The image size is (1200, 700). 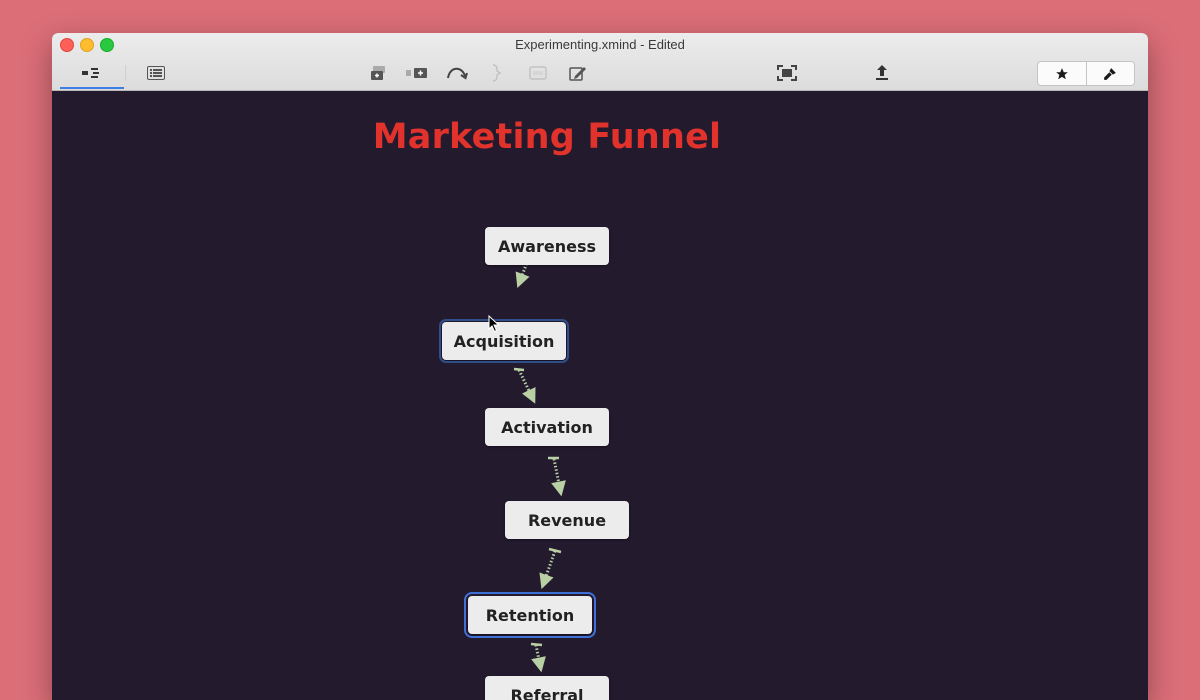 What do you see at coordinates (539, 457) in the screenshot?
I see `relationship-connectors` at bounding box center [539, 457].